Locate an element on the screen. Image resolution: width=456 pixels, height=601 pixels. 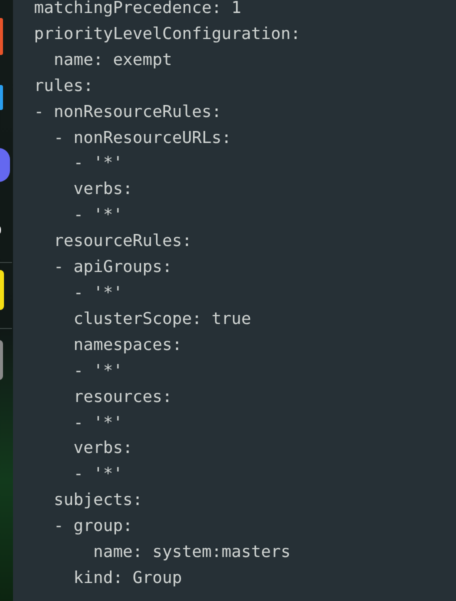
code-line: clusterScope: true is located at coordinates (162, 319).